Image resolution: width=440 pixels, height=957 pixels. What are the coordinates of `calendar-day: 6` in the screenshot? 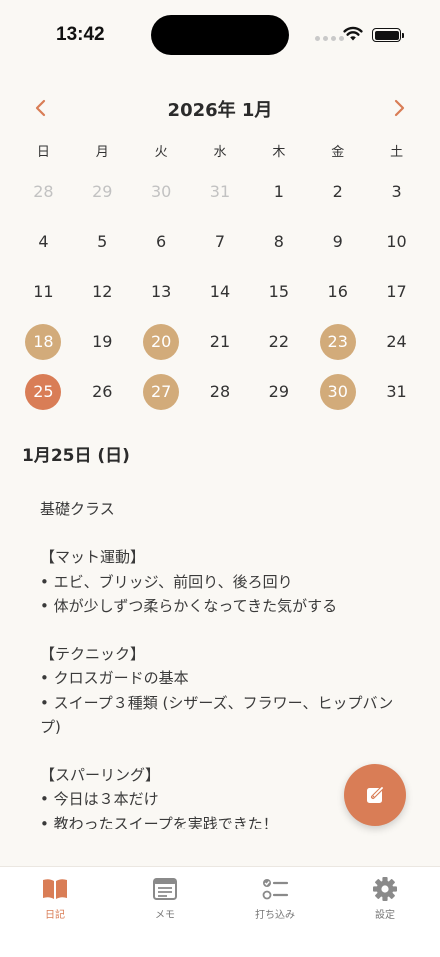 It's located at (161, 241).